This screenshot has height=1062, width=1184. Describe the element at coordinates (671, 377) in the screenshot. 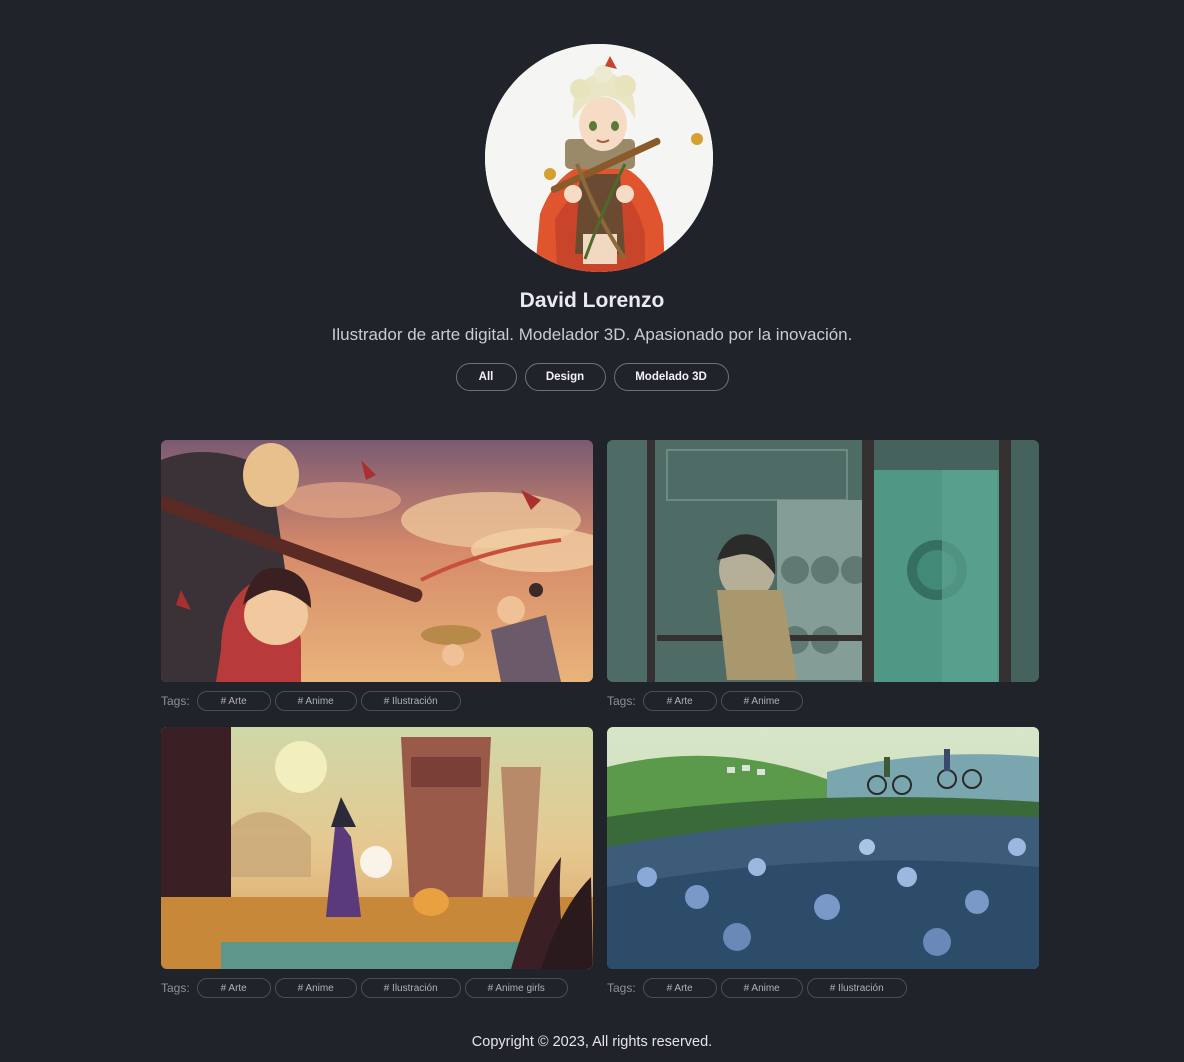

I see `filter-3d-modeling-button: Modelado 3D` at that location.